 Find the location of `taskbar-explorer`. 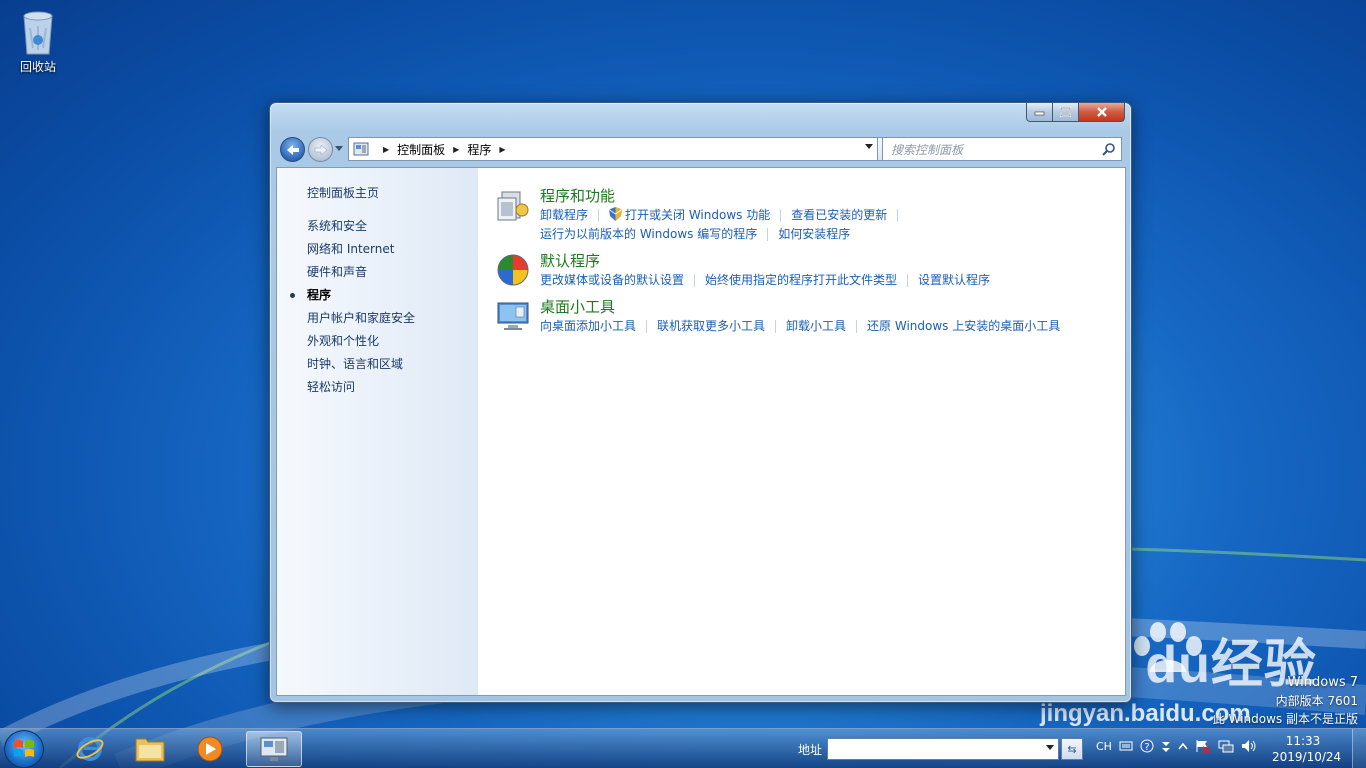

taskbar-explorer is located at coordinates (150, 749).